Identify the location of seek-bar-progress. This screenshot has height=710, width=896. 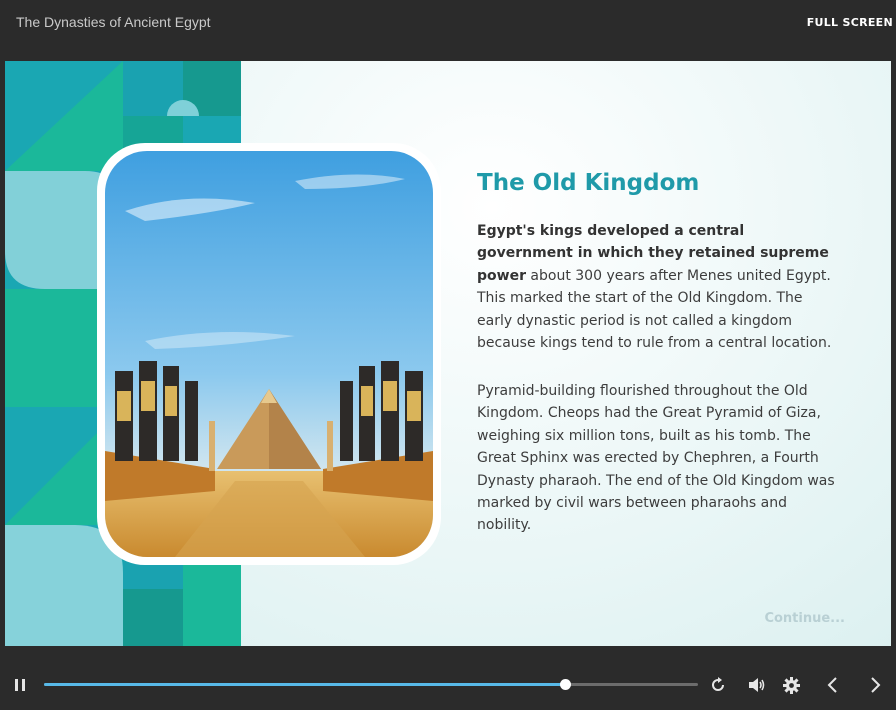
(304, 684).